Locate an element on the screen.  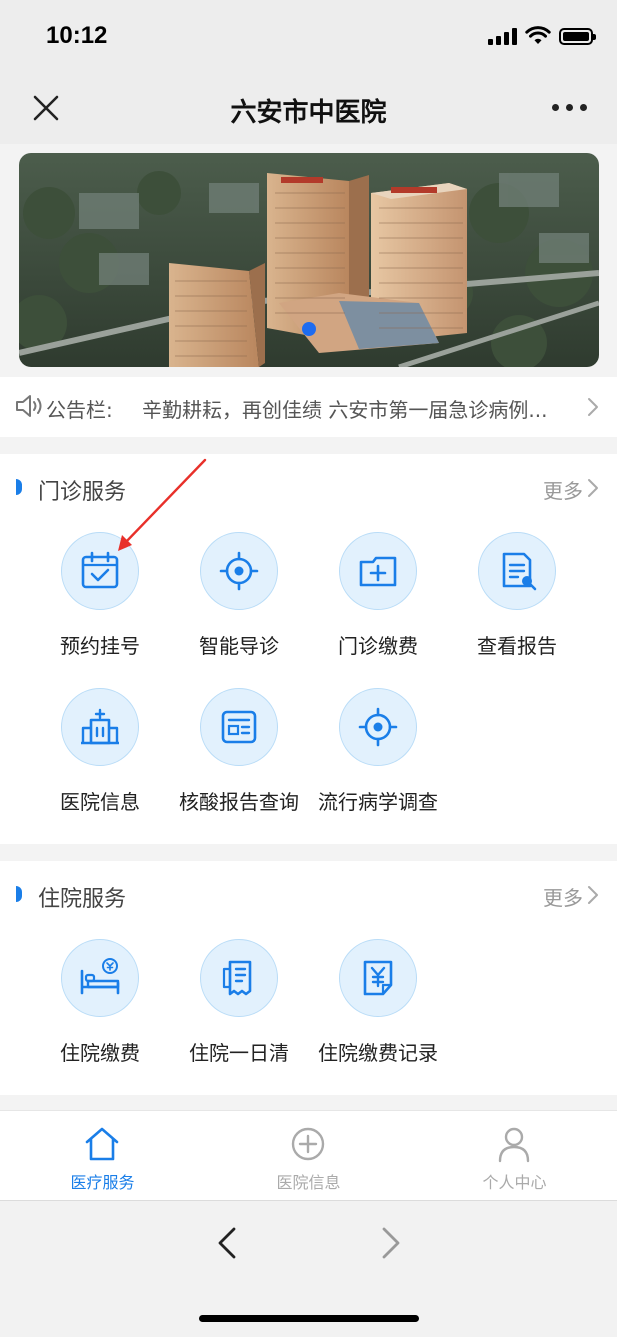
service-appointment-registration: 预约挂号 is located at coordinates (100, 597).